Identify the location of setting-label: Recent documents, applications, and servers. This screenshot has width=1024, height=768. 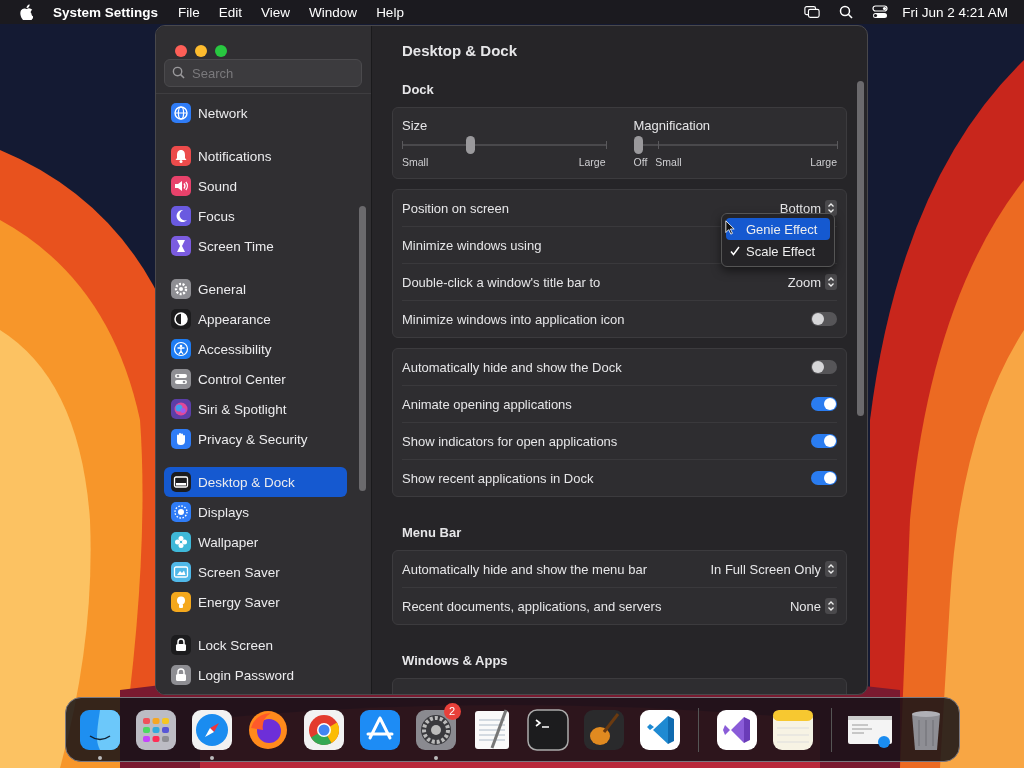
(532, 606).